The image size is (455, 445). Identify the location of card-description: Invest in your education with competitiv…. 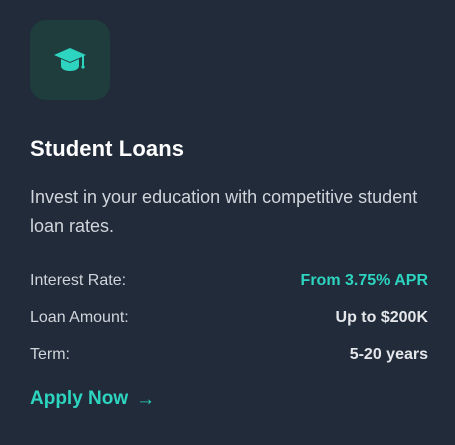
(224, 211).